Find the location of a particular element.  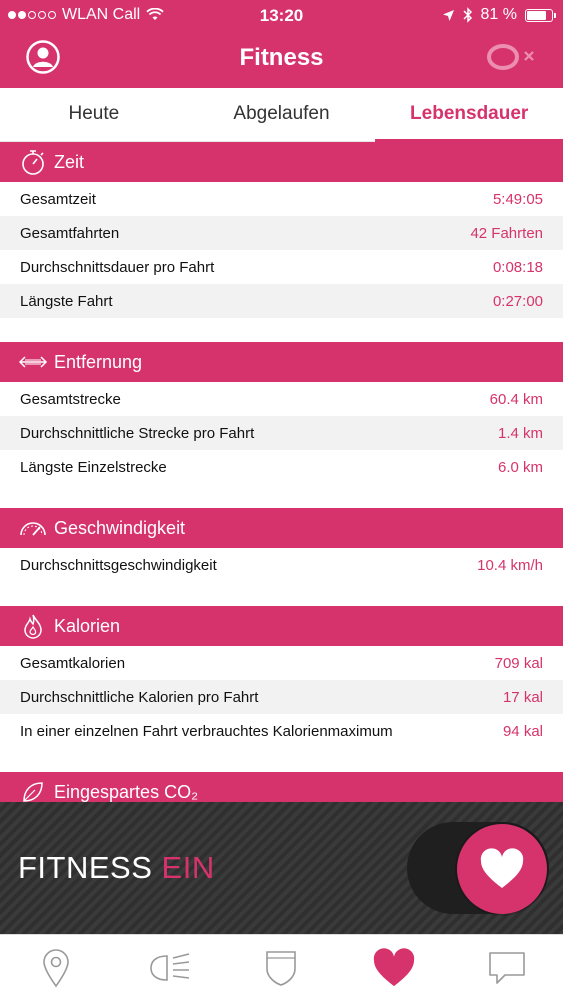

battery-icon is located at coordinates (540, 15).